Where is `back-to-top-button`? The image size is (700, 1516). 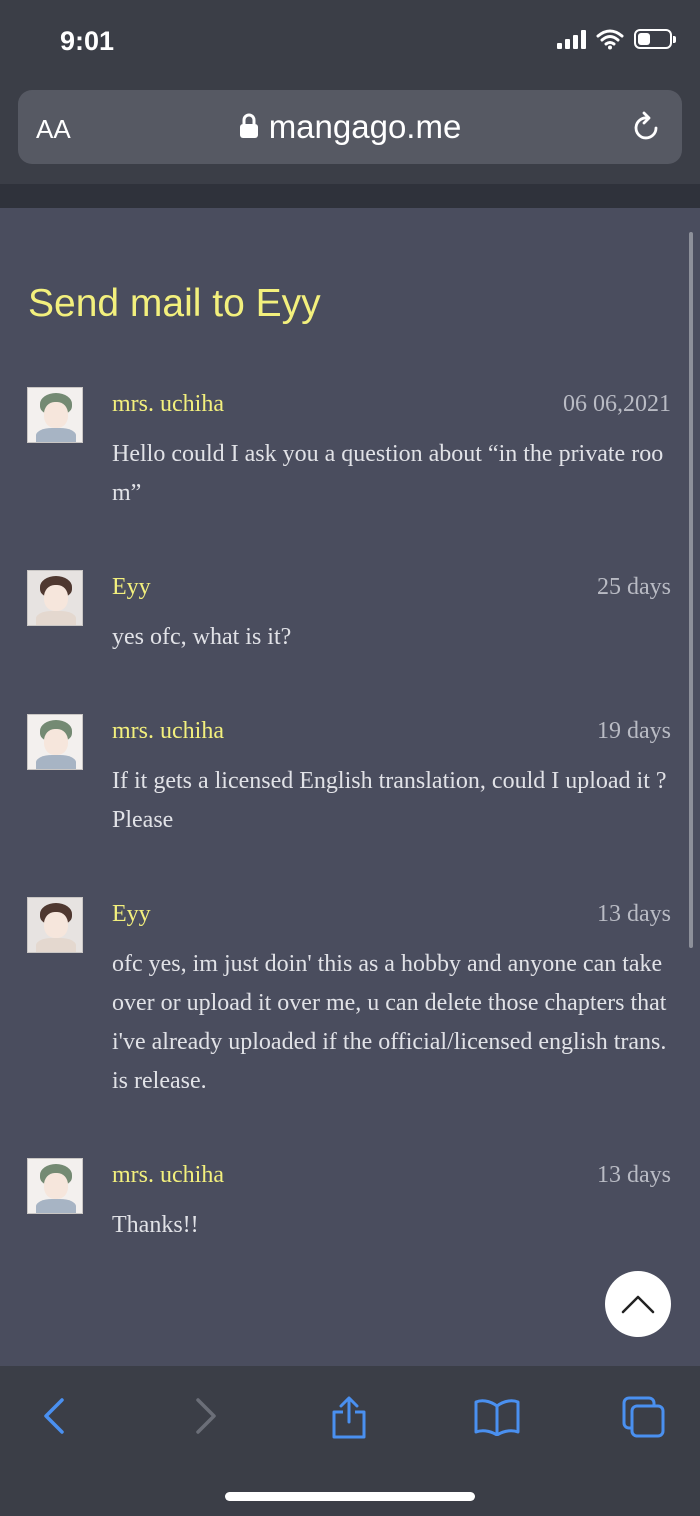 back-to-top-button is located at coordinates (638, 1304).